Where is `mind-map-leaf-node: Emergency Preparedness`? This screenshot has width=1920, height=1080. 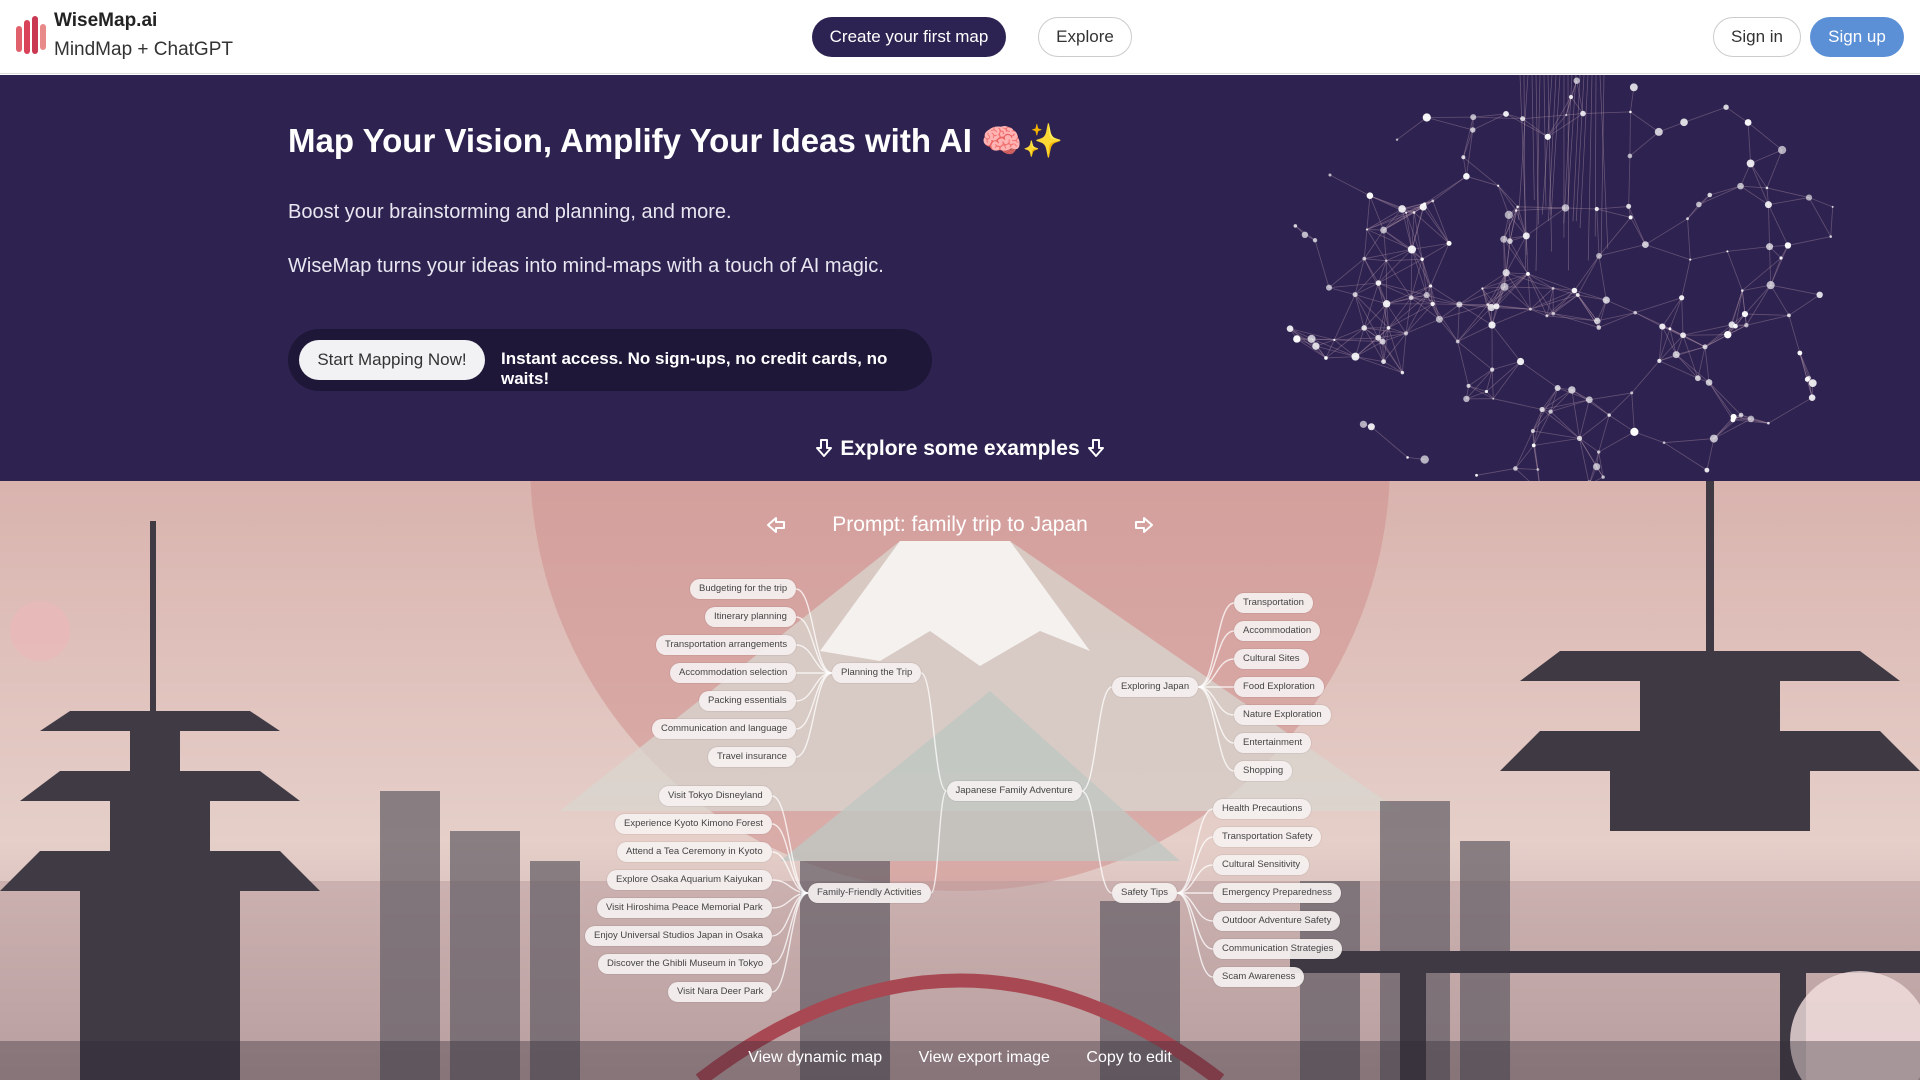
mind-map-leaf-node: Emergency Preparedness is located at coordinates (1277, 893).